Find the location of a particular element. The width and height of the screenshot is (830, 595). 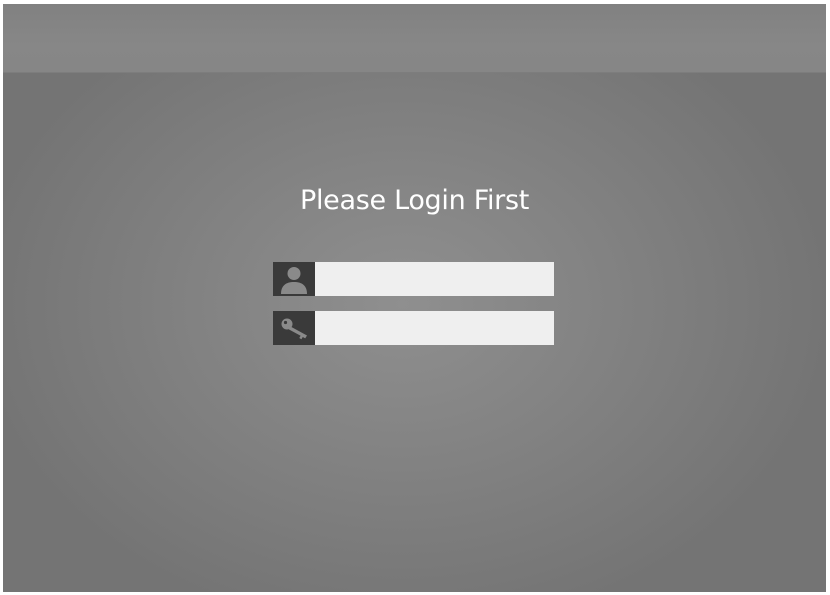

username-field is located at coordinates (413, 279).